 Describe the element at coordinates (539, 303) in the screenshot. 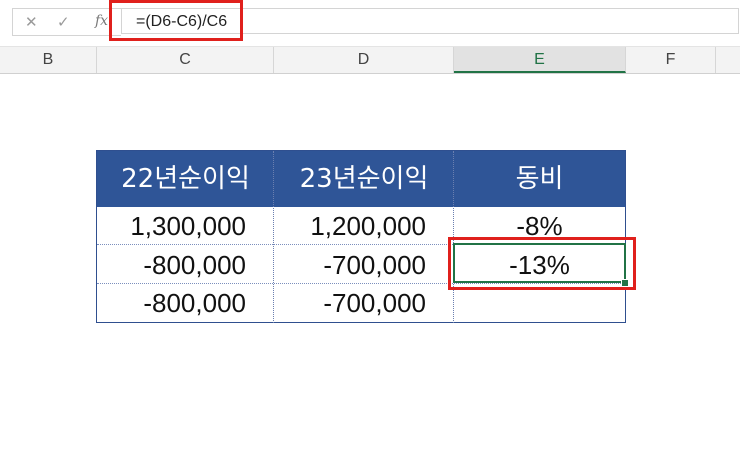

I see `cell-e8` at that location.